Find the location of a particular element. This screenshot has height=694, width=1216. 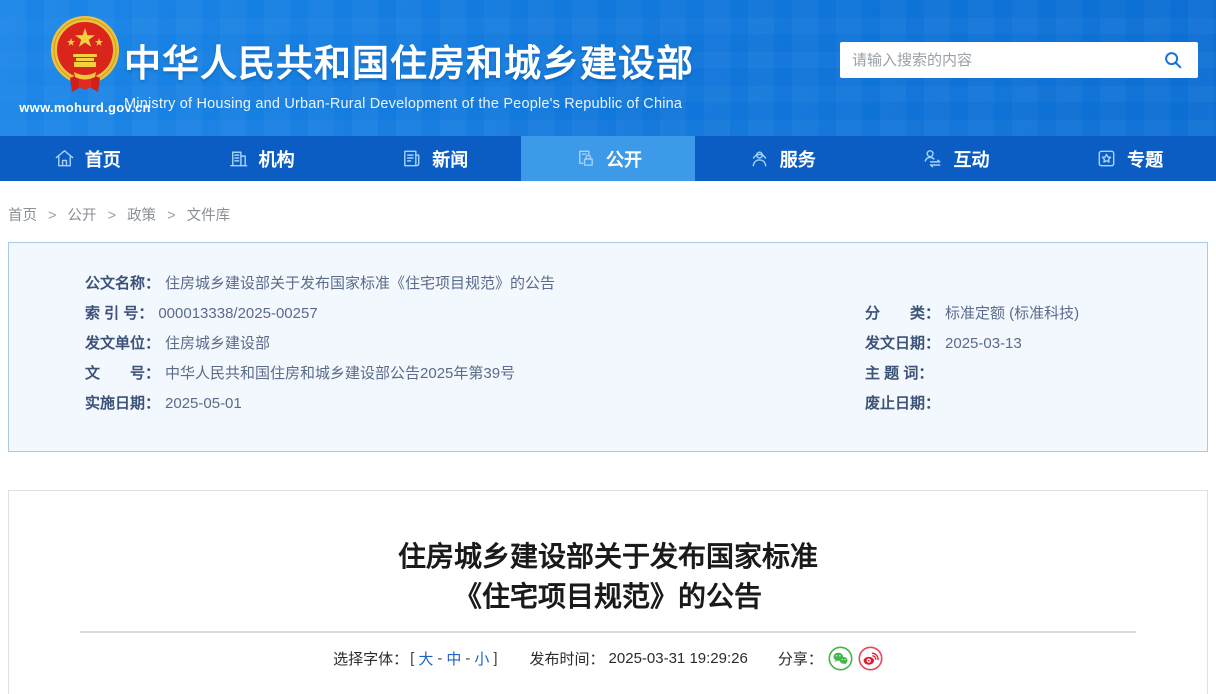

breadcrumb: 首页 > 公开 > 政策 > 文件库 is located at coordinates (119, 214).